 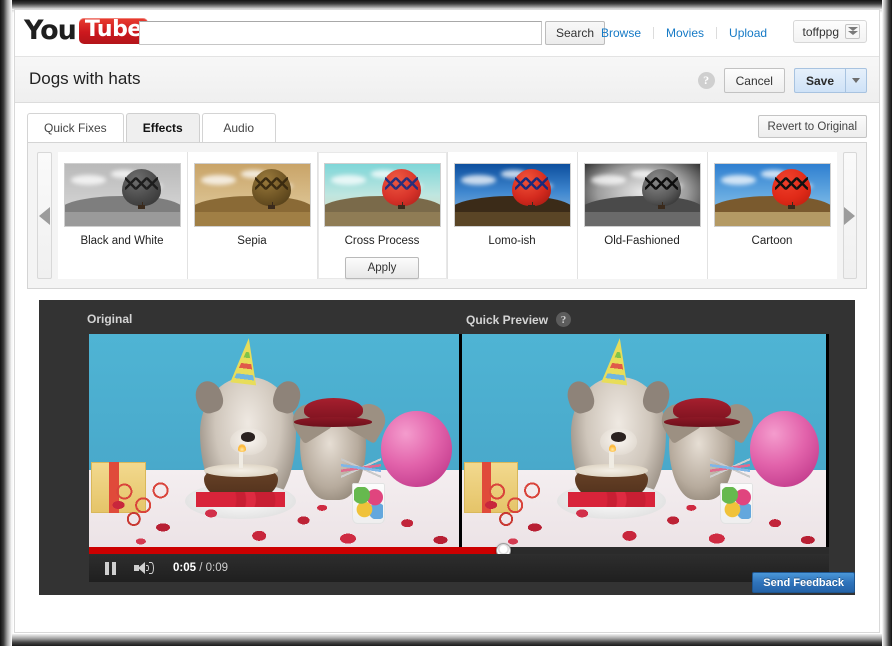 I want to click on original-video-pane, so click(x=274, y=440).